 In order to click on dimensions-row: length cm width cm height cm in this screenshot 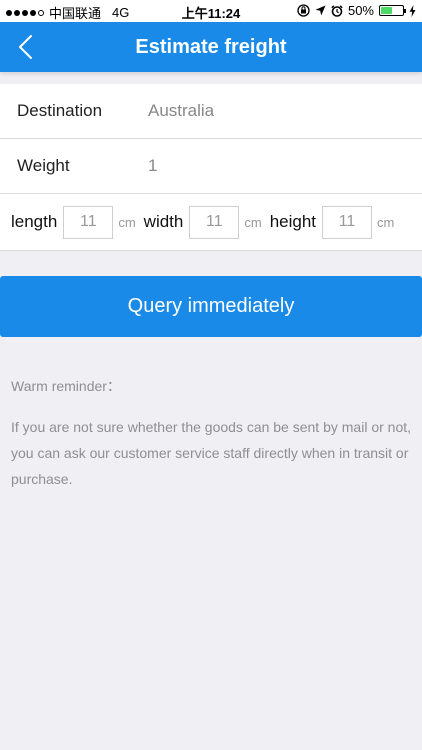, I will do `click(211, 222)`.